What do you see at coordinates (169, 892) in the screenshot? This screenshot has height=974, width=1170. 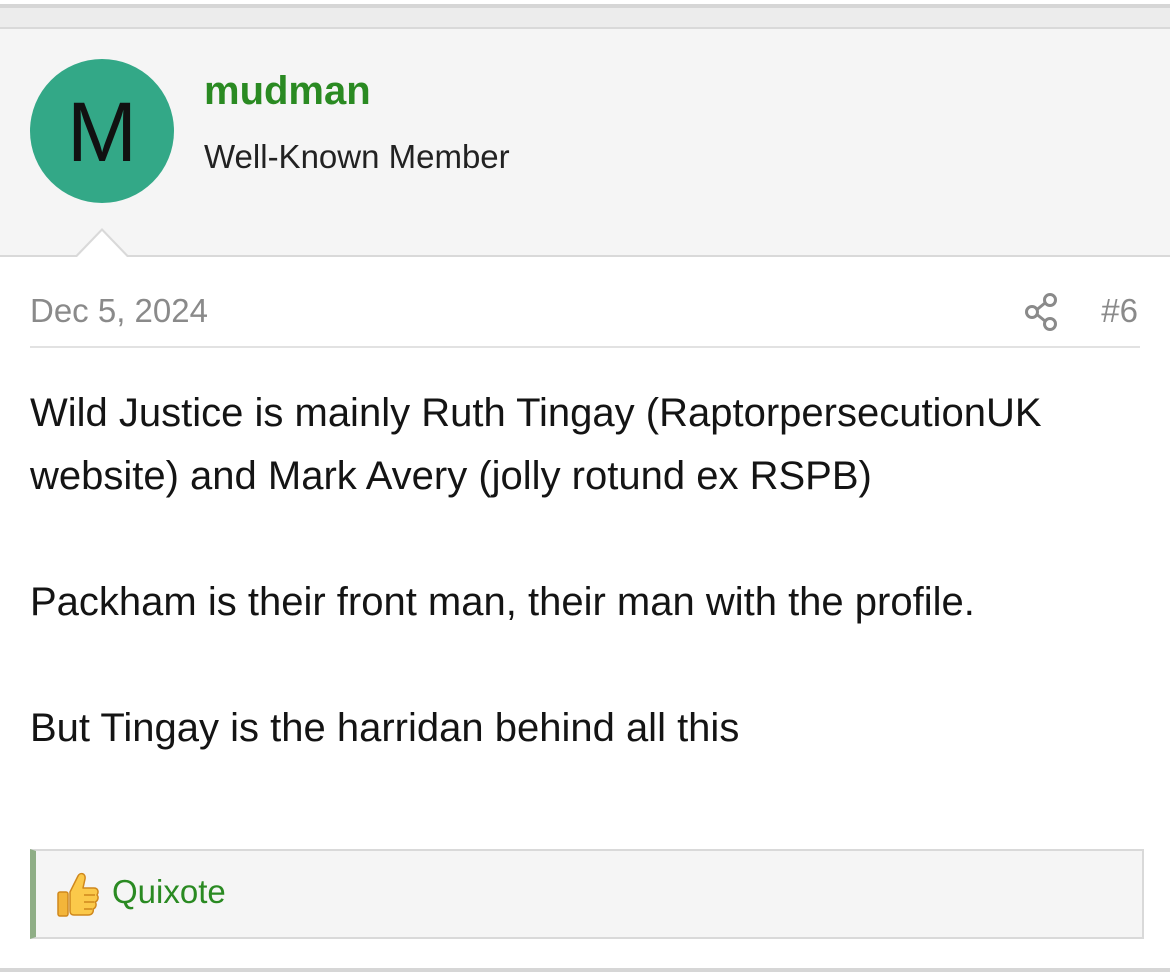 I see `reaction-user-link: Quixote` at bounding box center [169, 892].